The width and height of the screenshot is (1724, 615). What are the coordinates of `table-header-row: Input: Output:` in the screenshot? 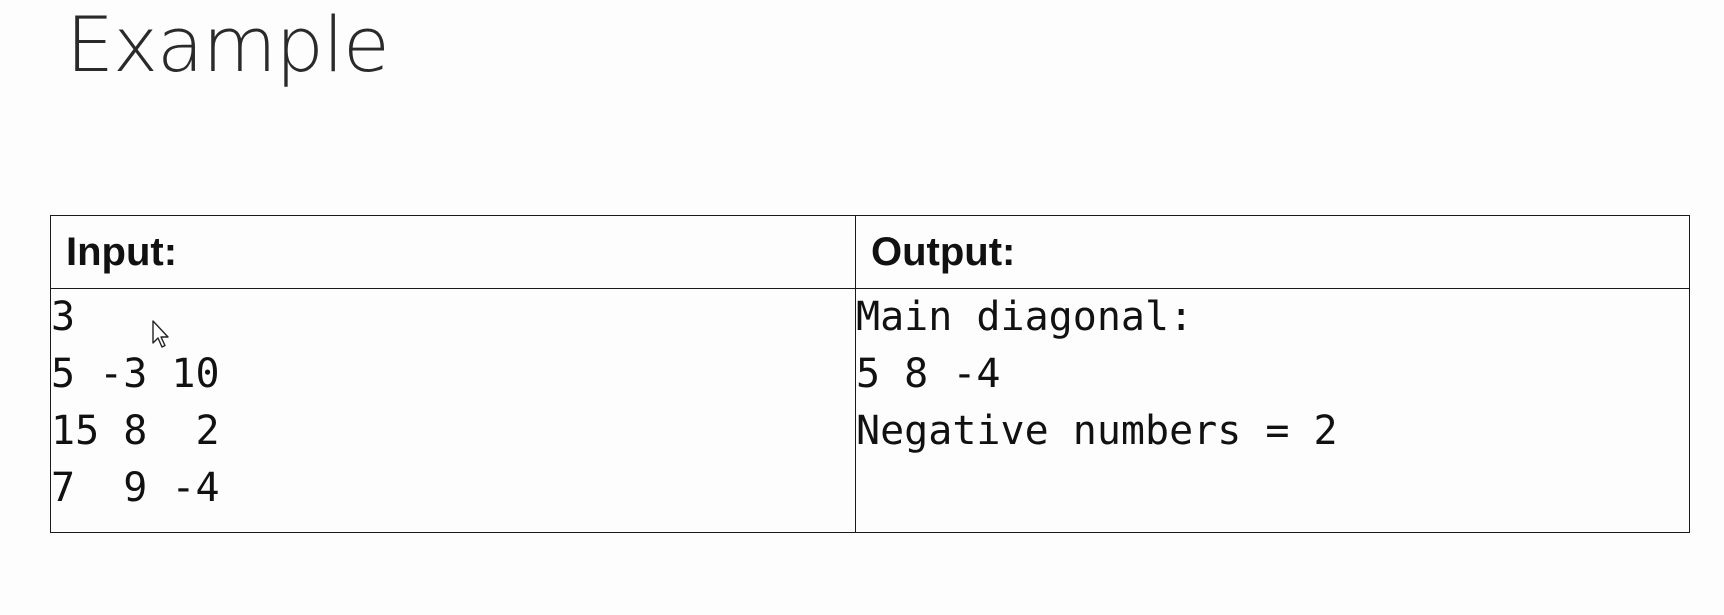 It's located at (870, 252).